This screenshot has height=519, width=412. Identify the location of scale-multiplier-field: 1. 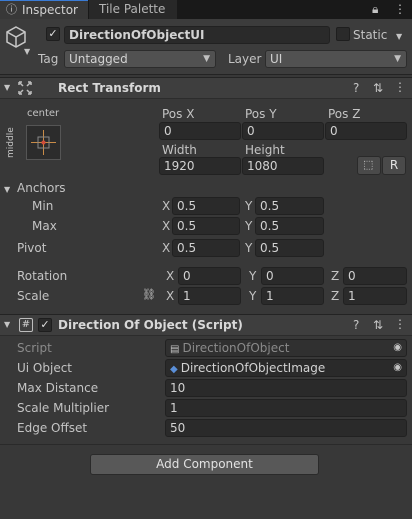
(286, 408).